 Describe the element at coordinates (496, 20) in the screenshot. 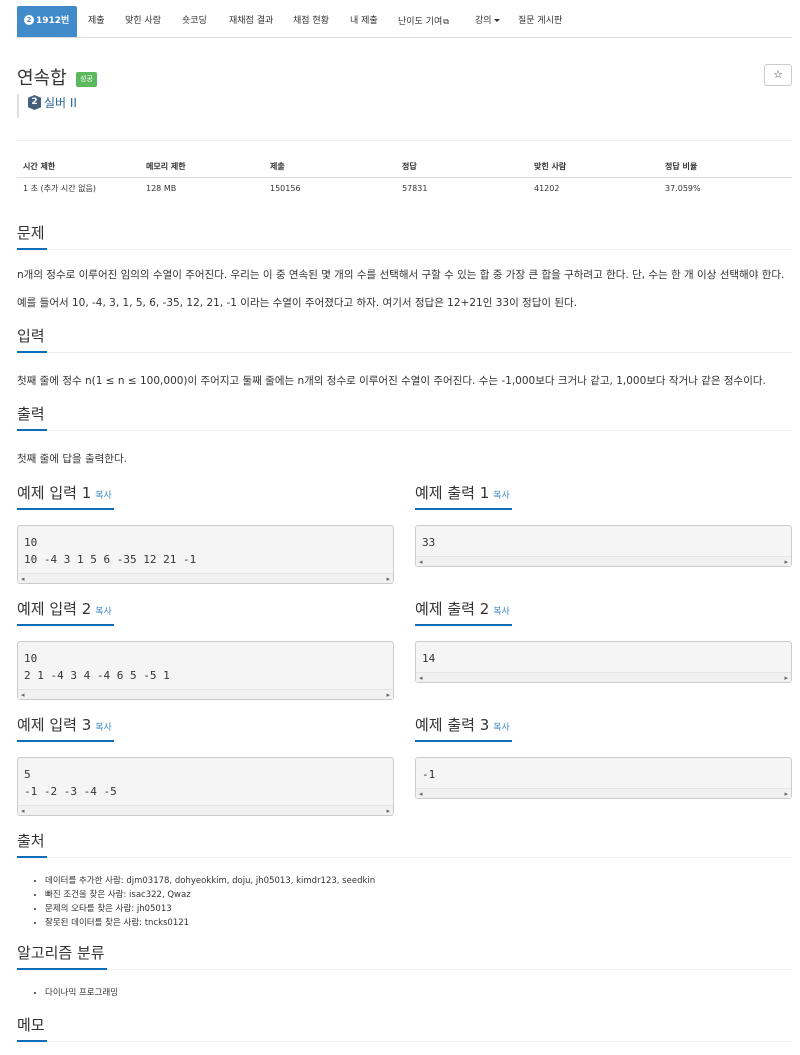

I see `caret-down-icon` at that location.